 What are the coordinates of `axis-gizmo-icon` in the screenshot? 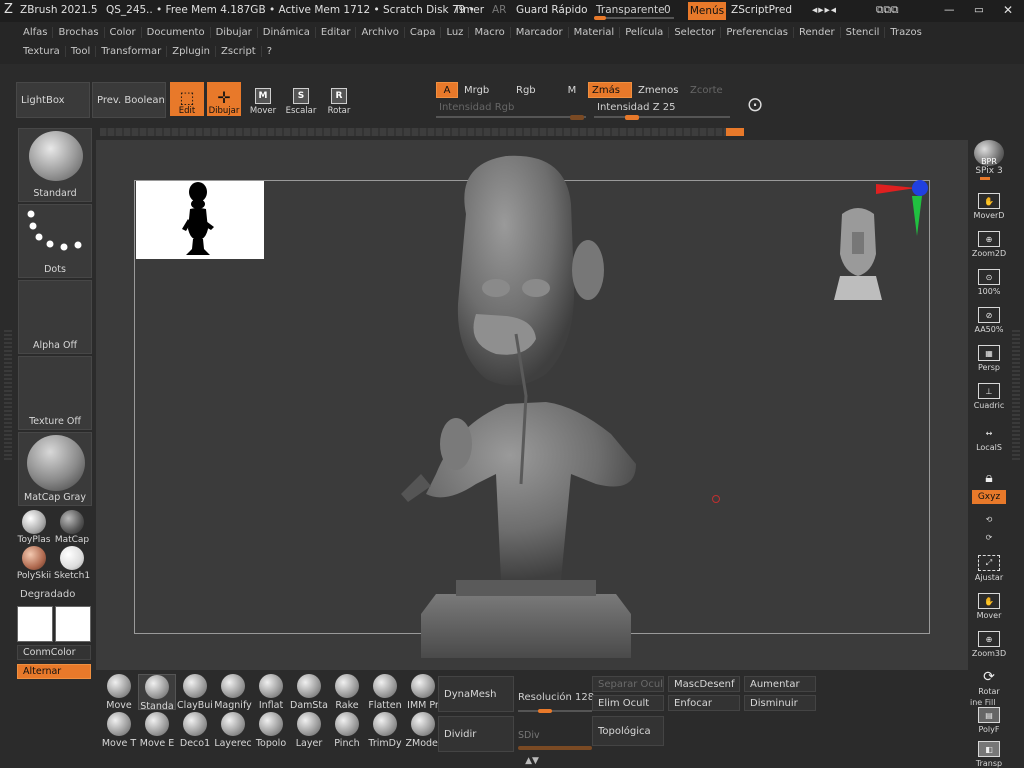 It's located at (902, 208).